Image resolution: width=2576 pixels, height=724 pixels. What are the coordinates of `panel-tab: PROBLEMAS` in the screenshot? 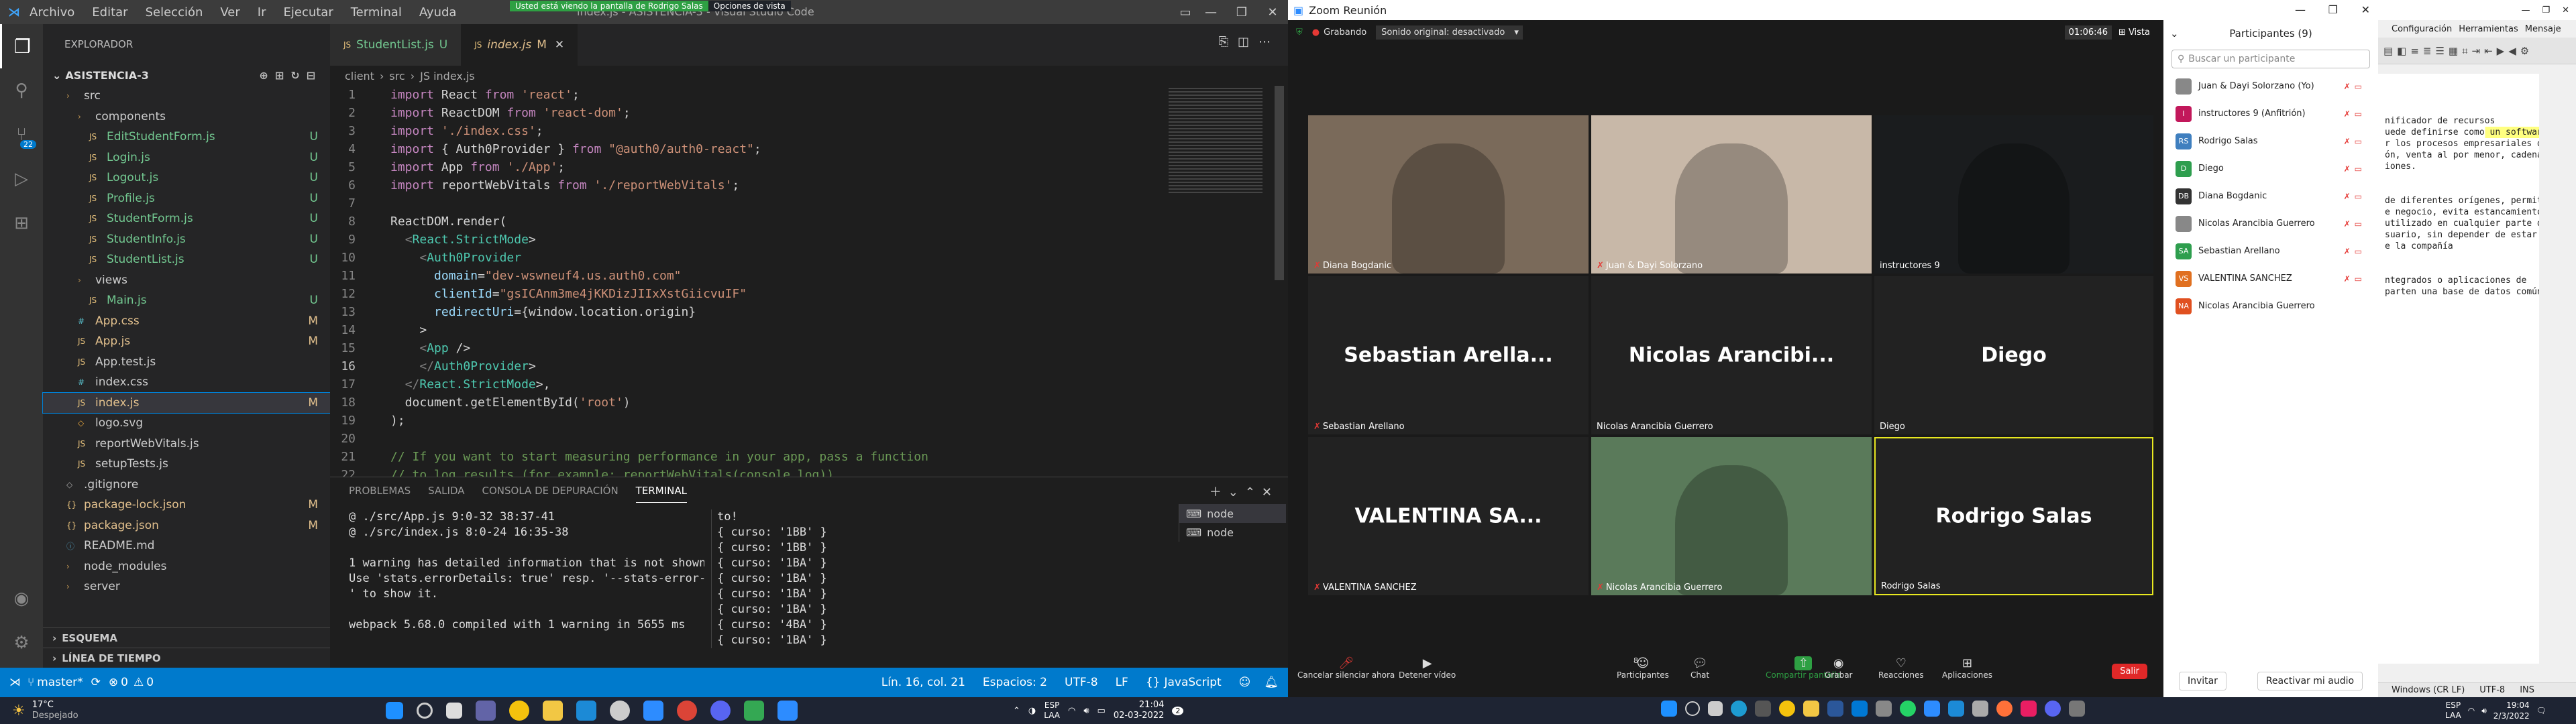 It's located at (380, 491).